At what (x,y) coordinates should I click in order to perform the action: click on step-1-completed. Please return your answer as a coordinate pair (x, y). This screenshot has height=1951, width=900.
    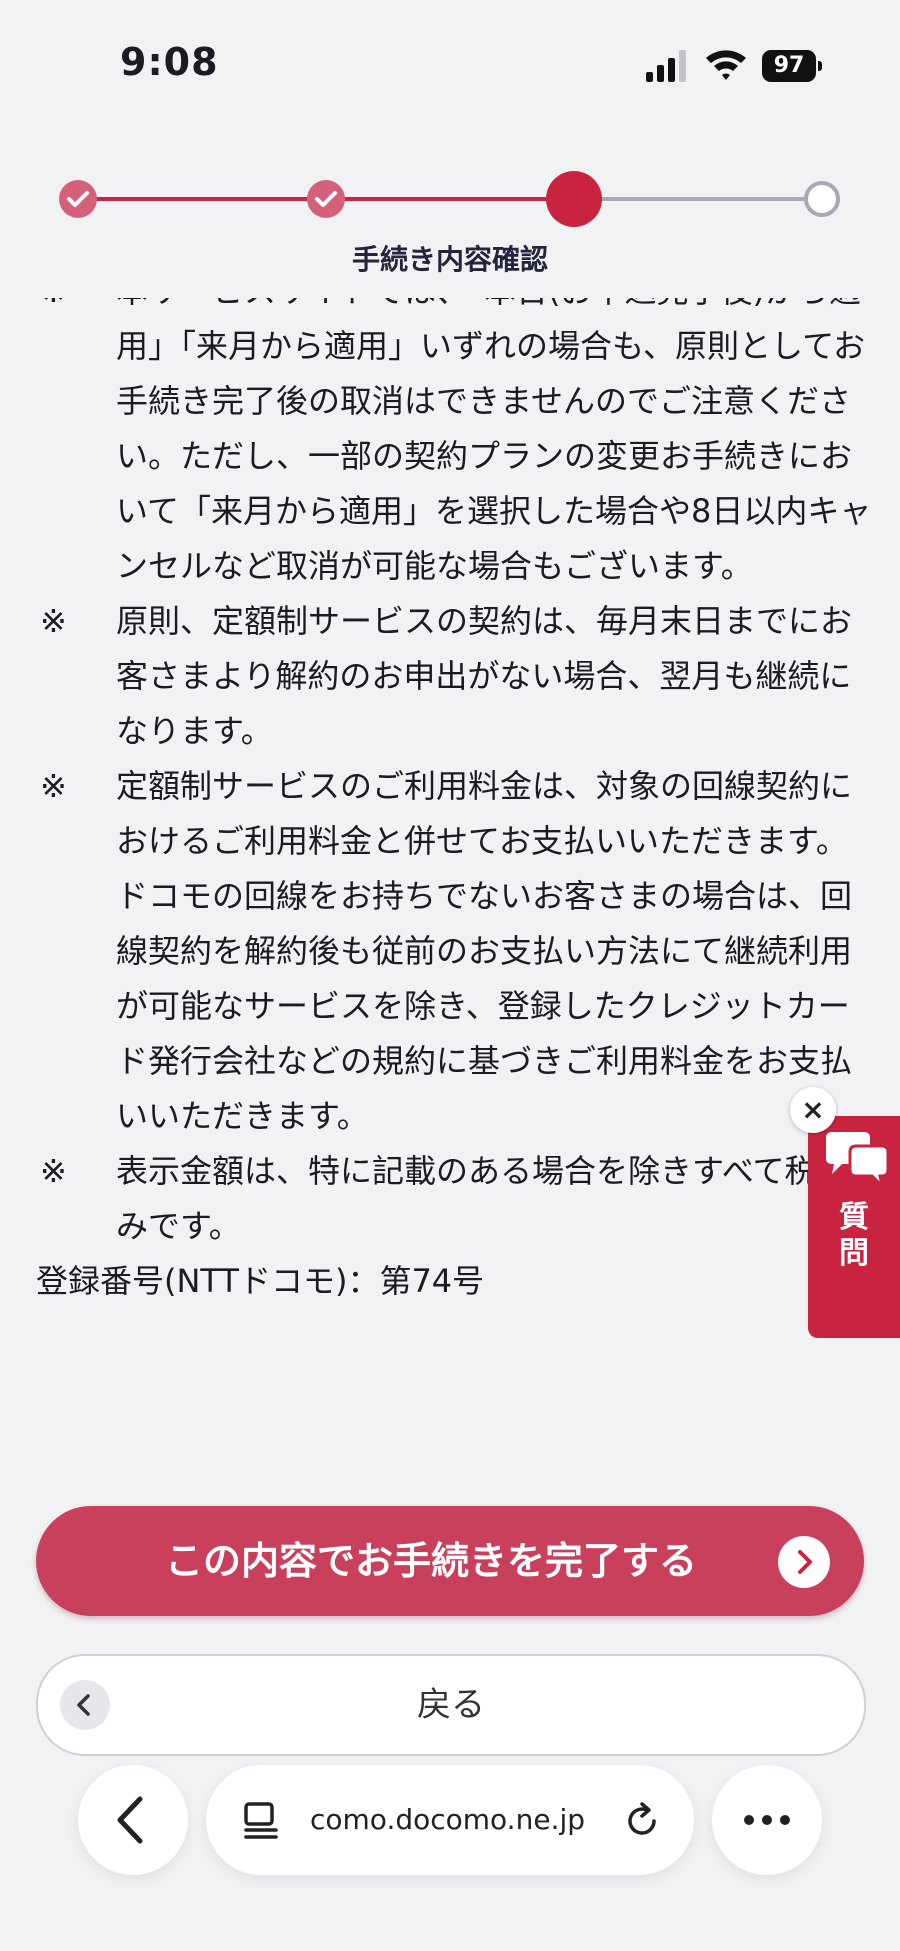
    Looking at the image, I should click on (78, 199).